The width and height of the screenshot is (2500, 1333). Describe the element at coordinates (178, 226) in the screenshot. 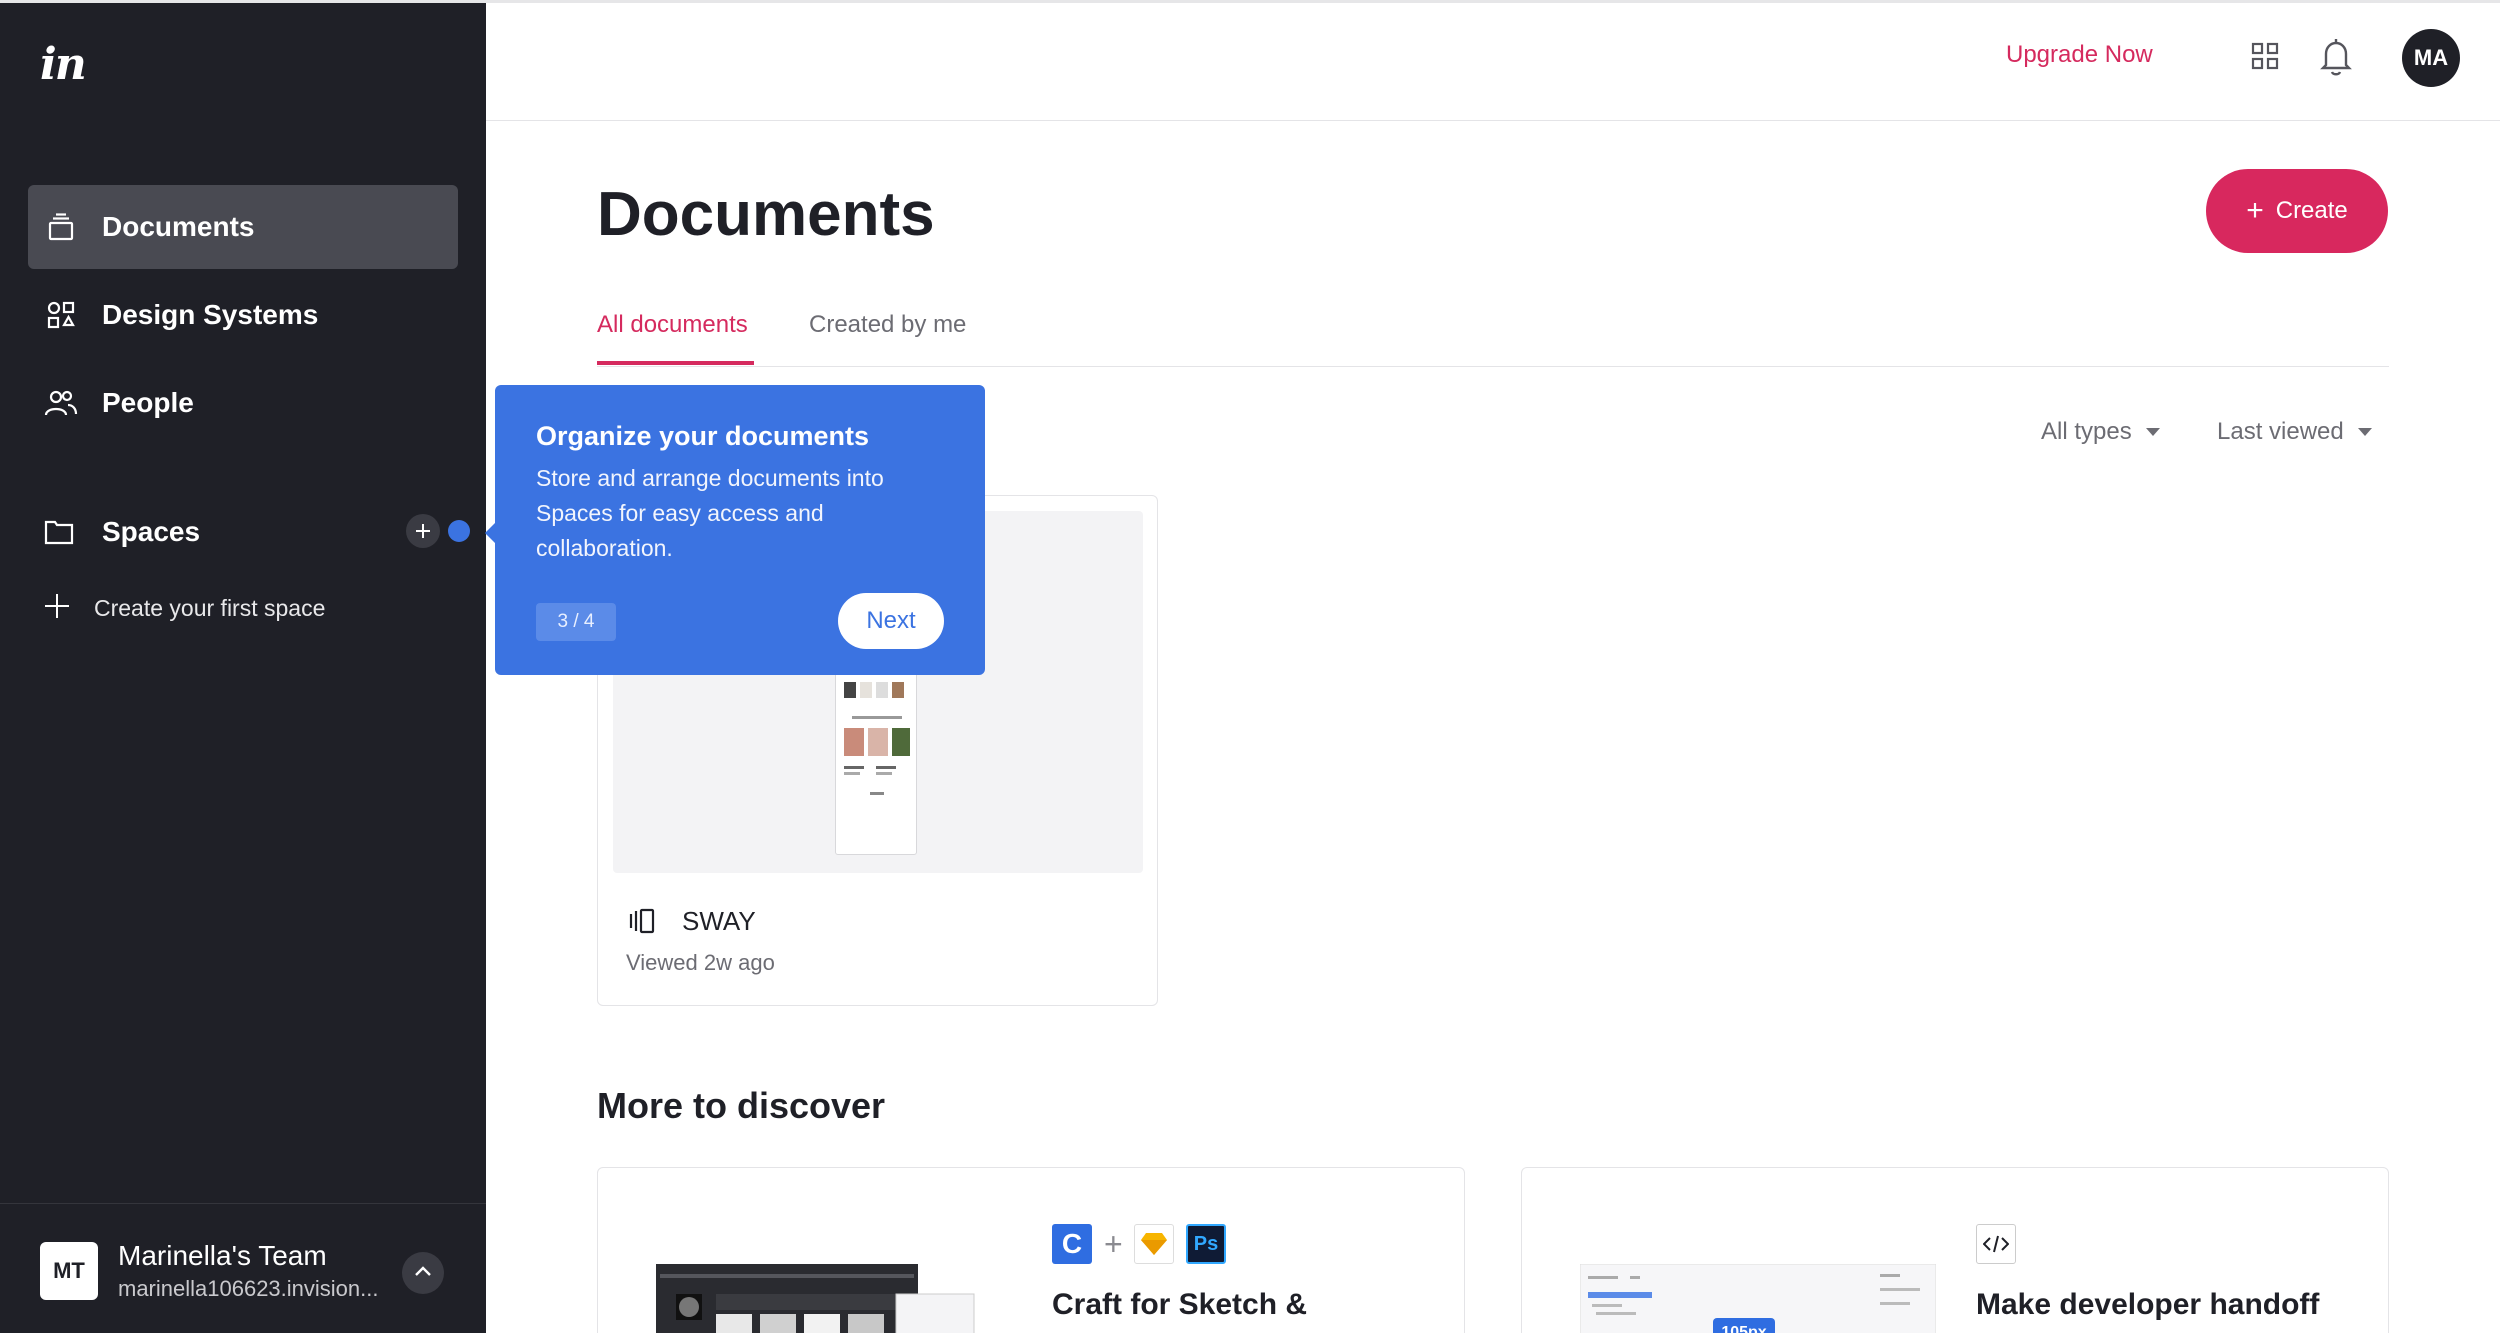

I see `sidebar-item-label: Documents` at that location.